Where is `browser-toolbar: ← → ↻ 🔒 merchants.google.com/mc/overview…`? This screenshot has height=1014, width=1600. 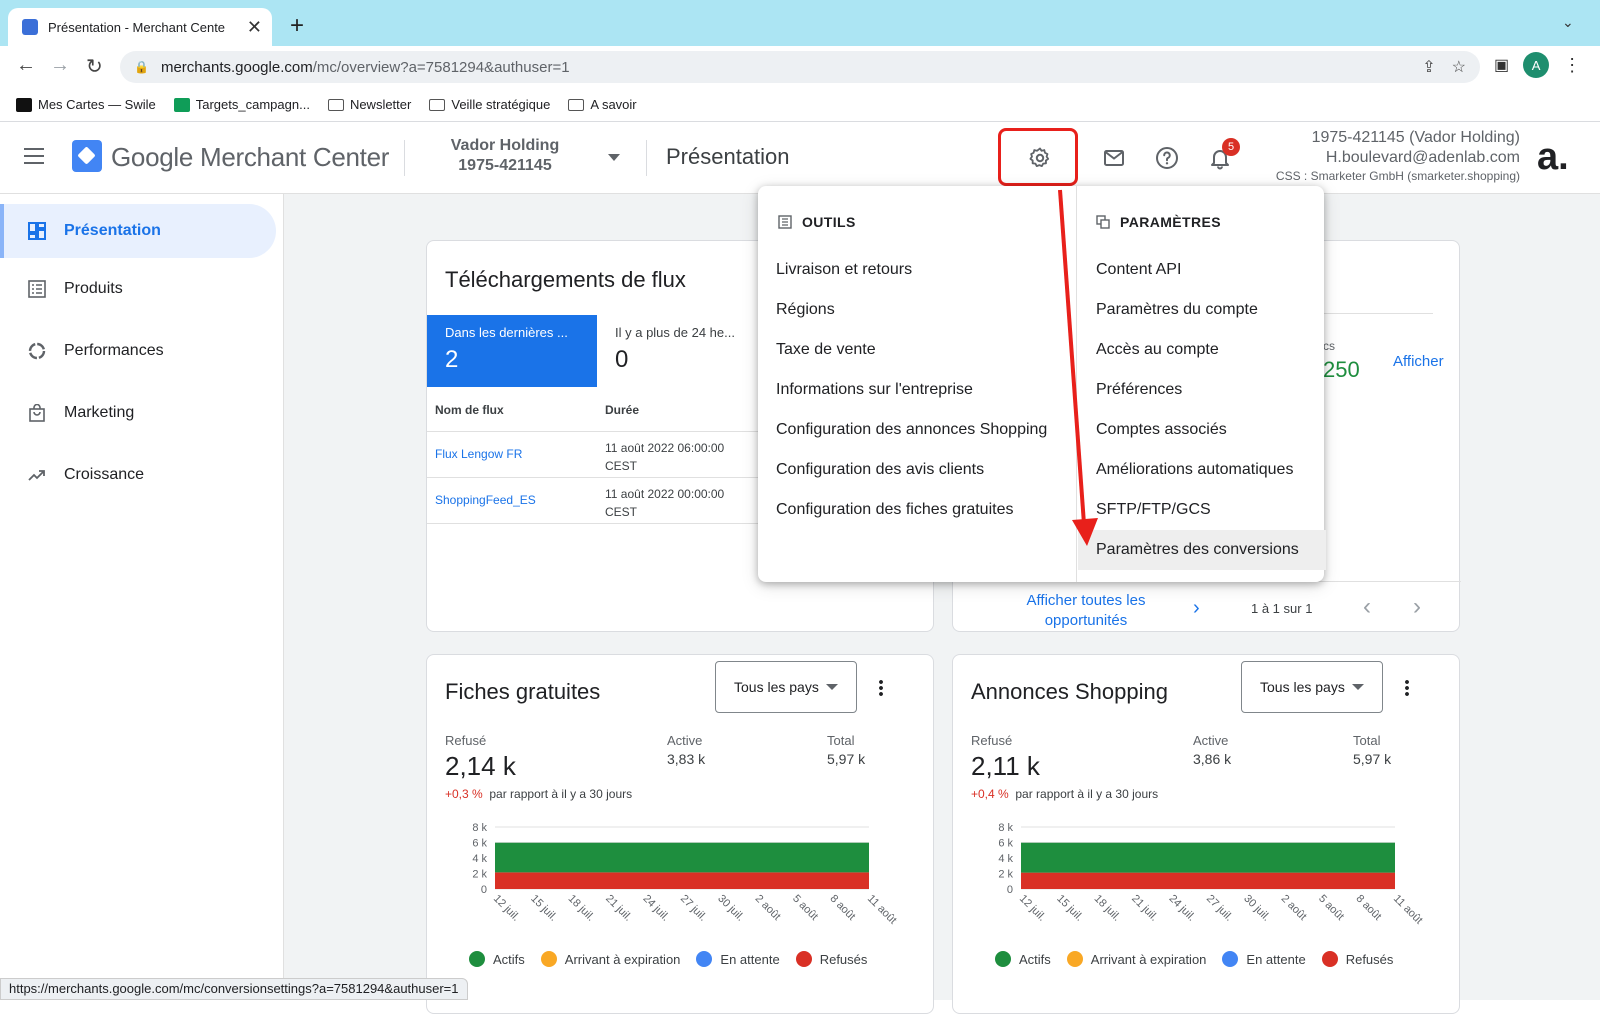 browser-toolbar: ← → ↻ 🔒 merchants.google.com/mc/overview… is located at coordinates (800, 67).